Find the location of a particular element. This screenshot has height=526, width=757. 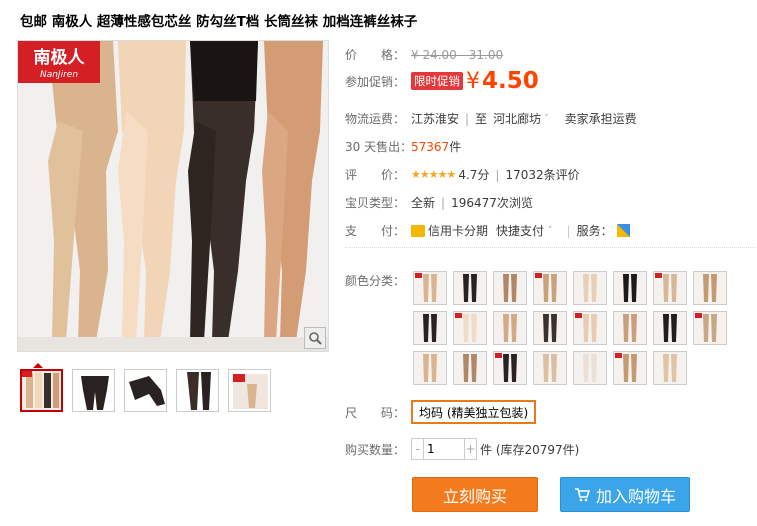

promo-label: 参加促销： is located at coordinates (375, 81).